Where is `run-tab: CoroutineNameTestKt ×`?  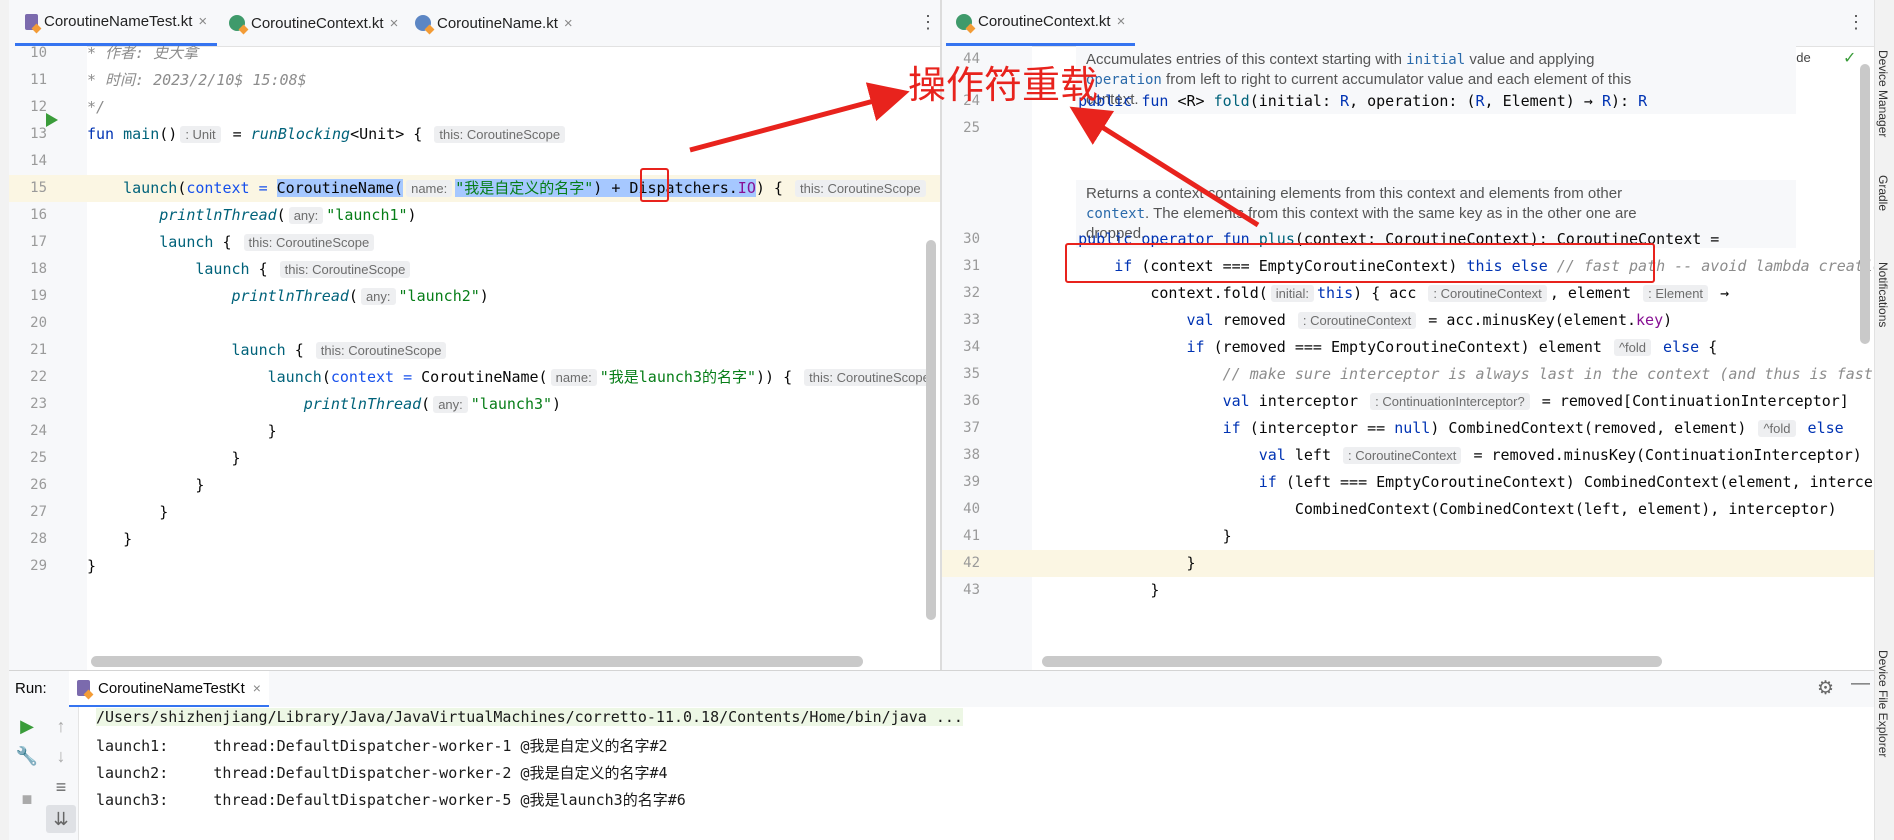
run-tab: CoroutineNameTestKt × is located at coordinates (169, 689).